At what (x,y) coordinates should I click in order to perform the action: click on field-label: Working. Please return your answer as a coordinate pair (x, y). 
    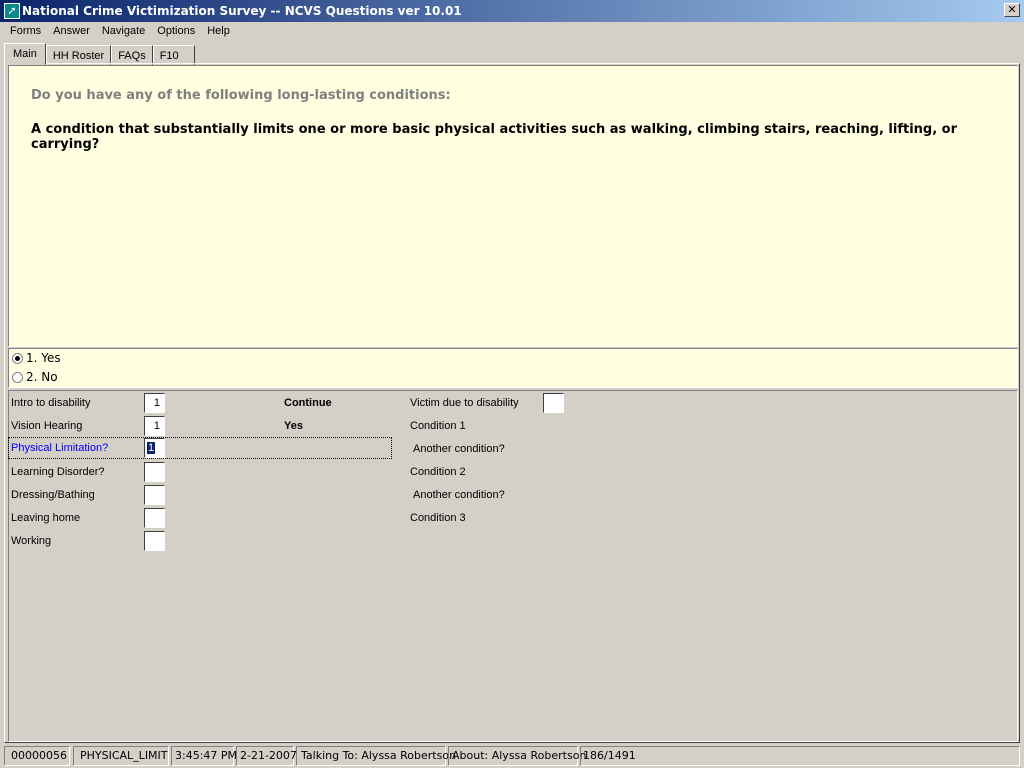
    Looking at the image, I should click on (31, 541).